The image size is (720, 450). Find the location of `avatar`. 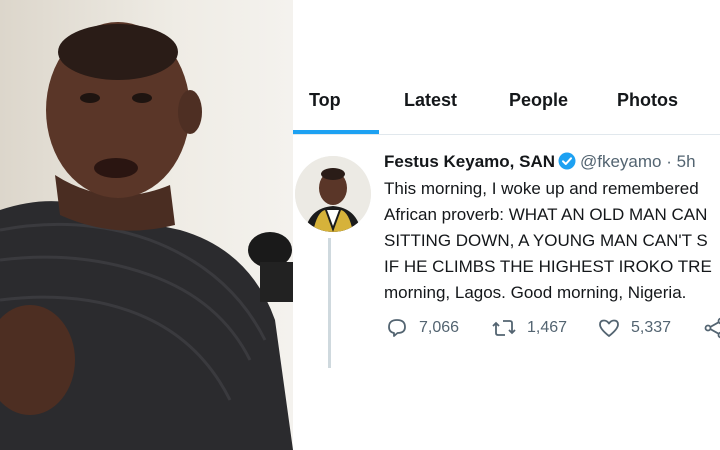

avatar is located at coordinates (333, 194).